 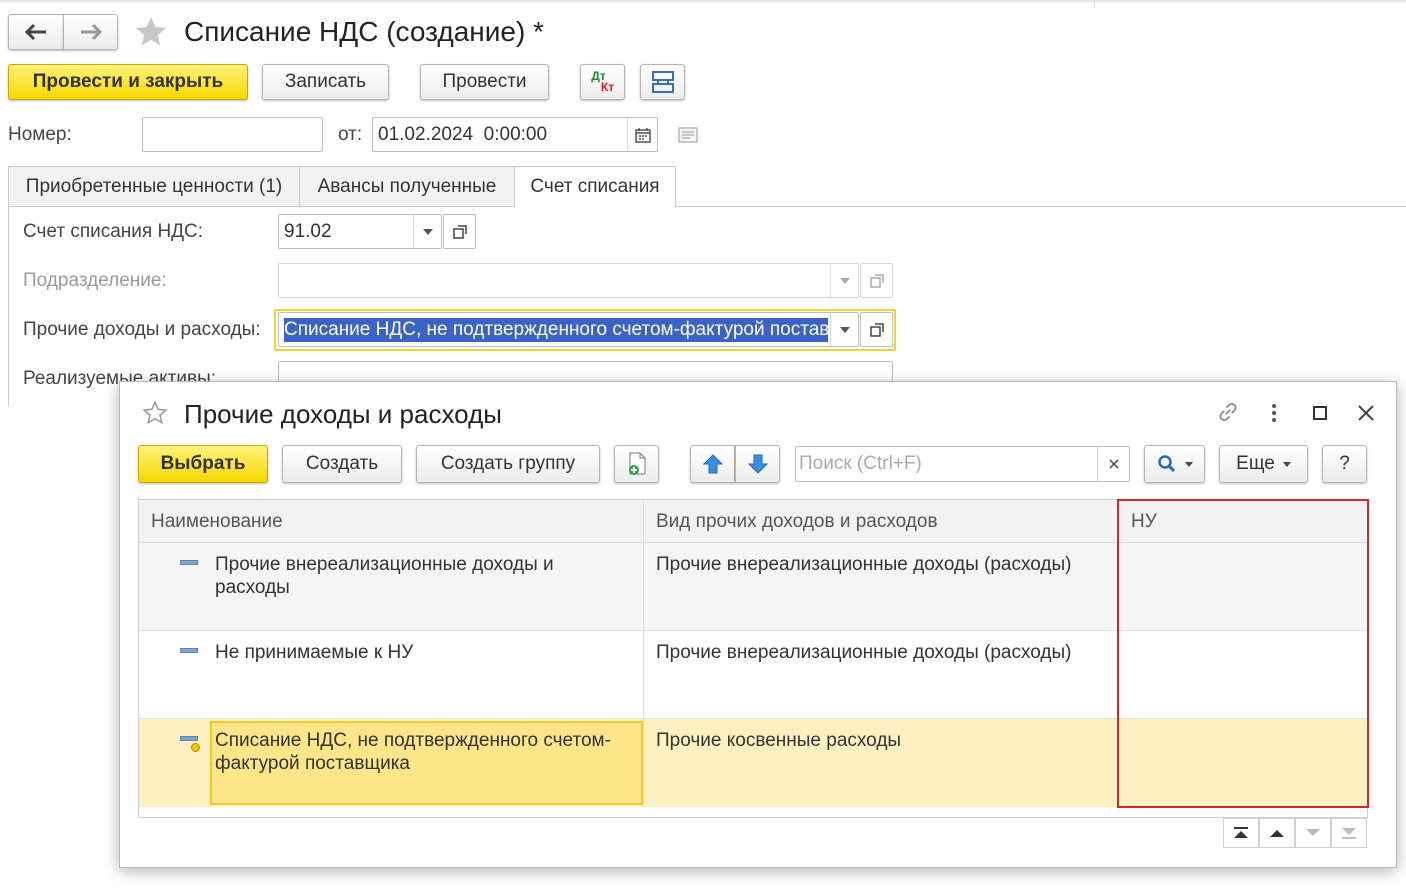 What do you see at coordinates (484, 82) in the screenshot?
I see `post-button: Провести` at bounding box center [484, 82].